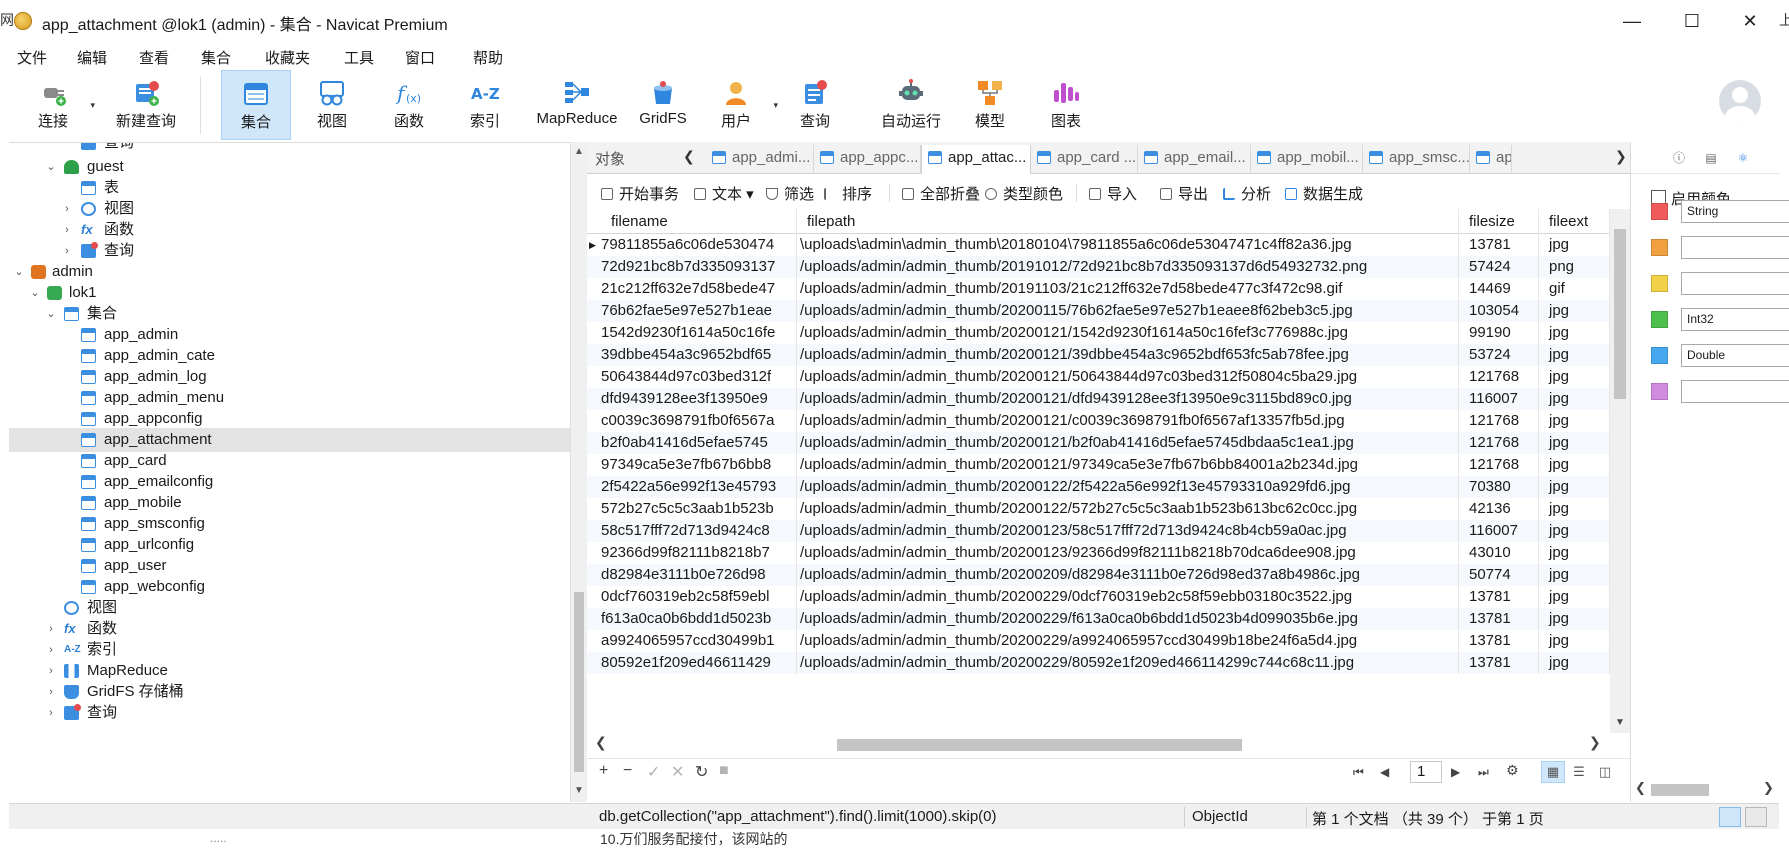 This screenshot has width=1789, height=849. Describe the element at coordinates (579, 151) in the screenshot. I see `scroll-up-icon: ▲` at that location.